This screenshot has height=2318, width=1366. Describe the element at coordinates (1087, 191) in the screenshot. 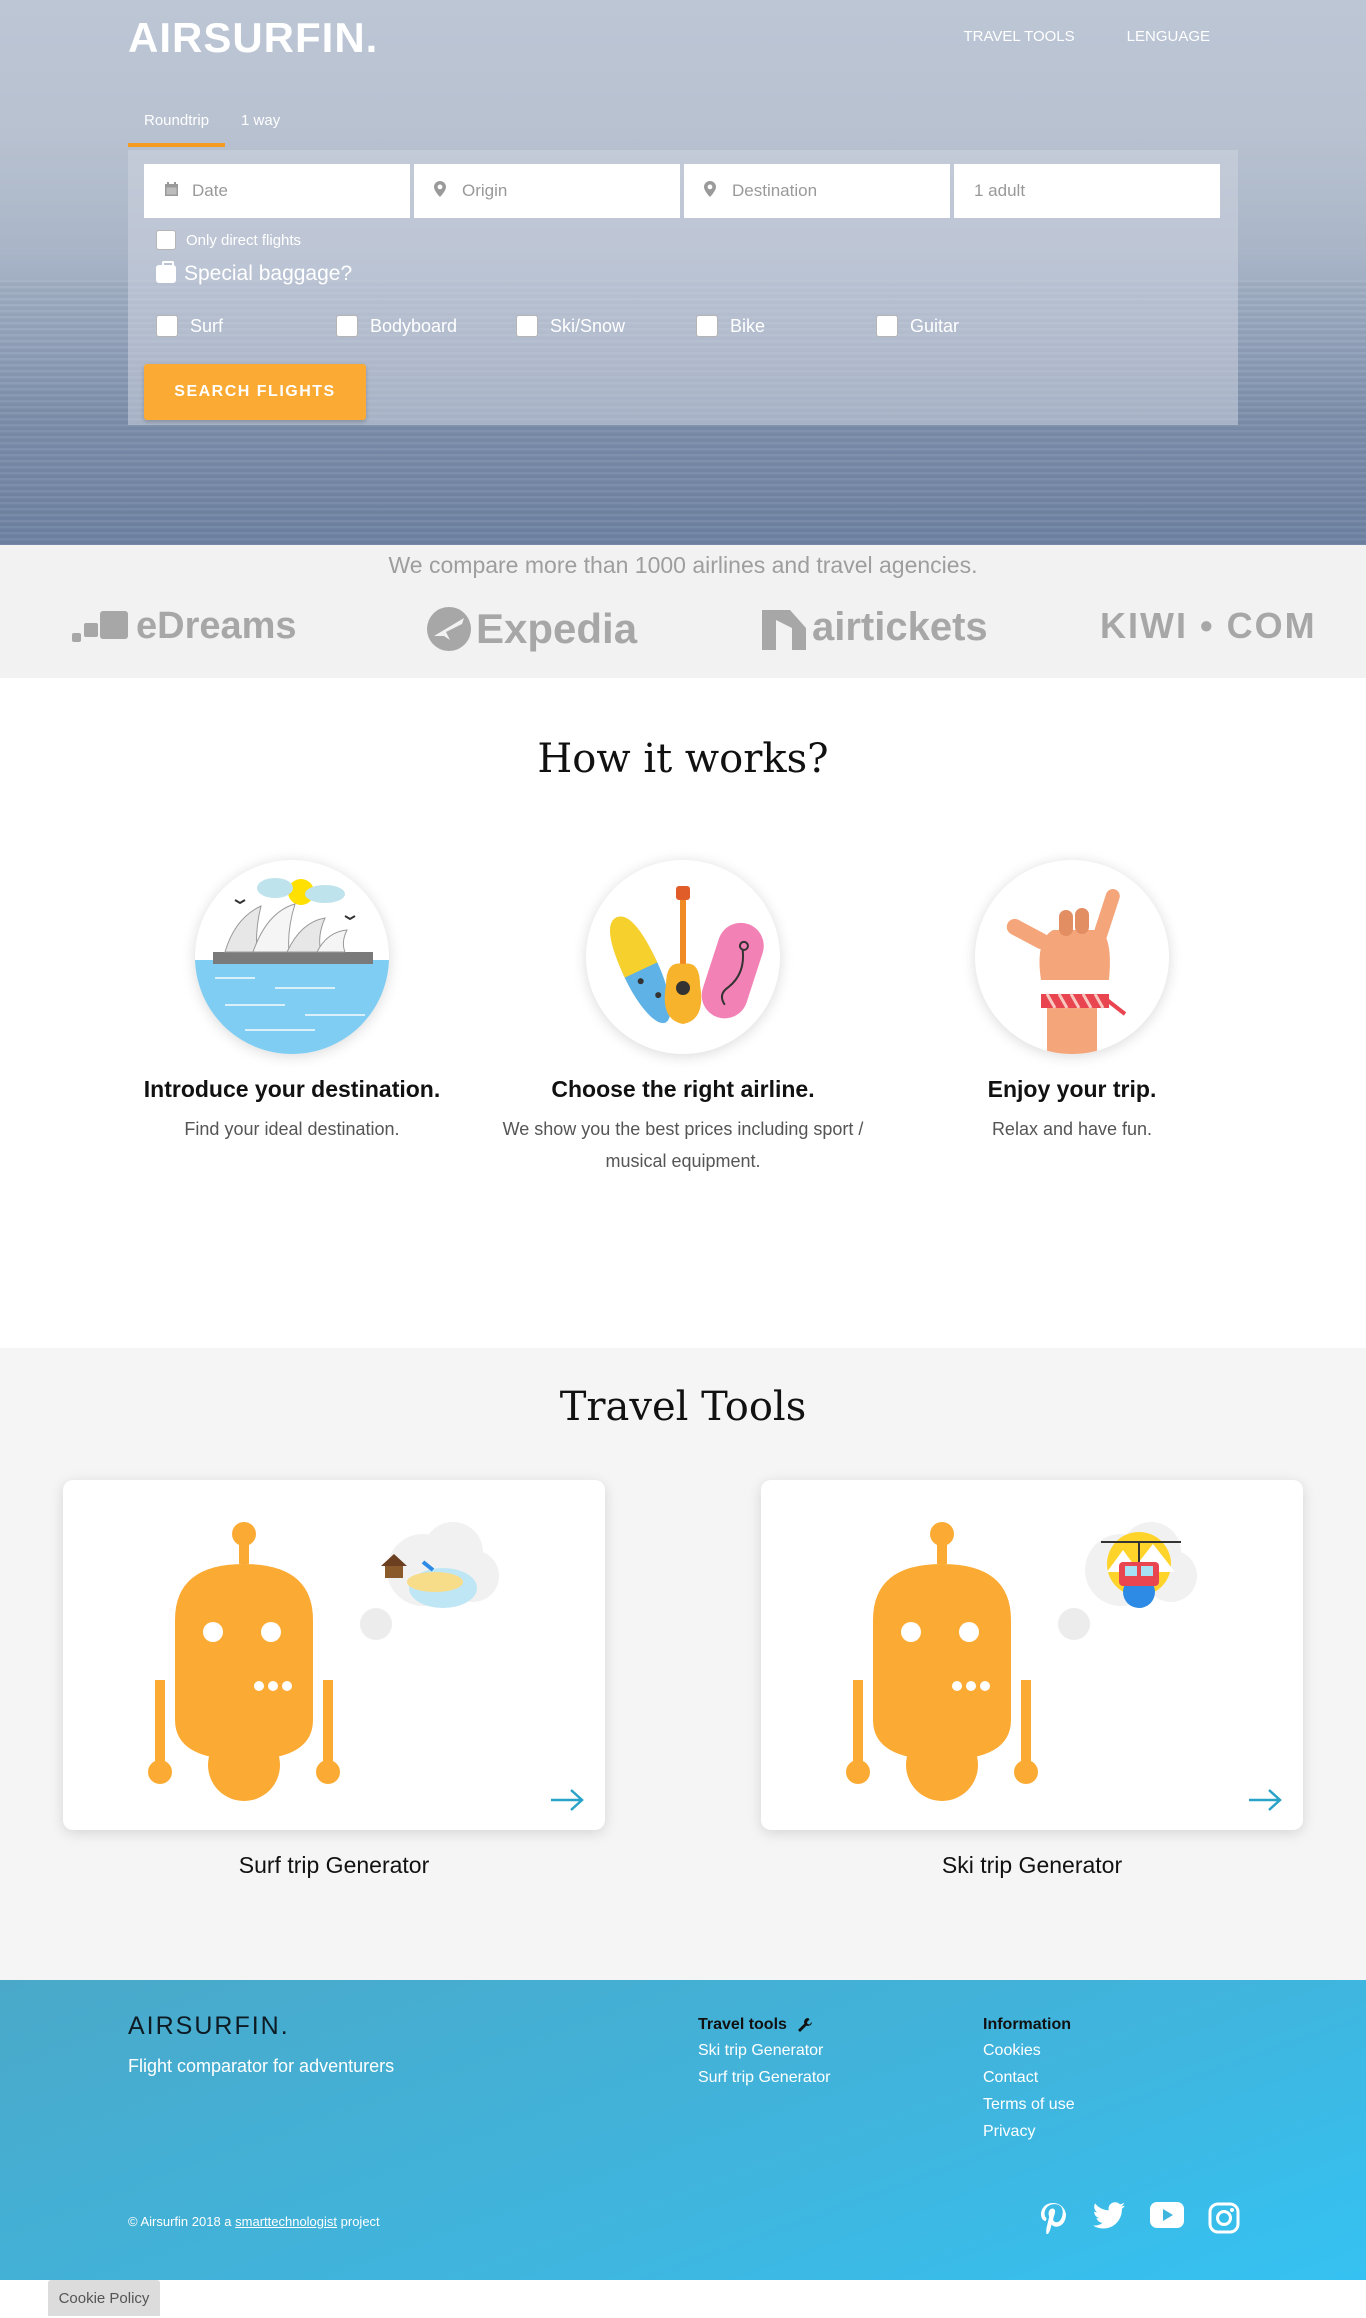

I see `passengers-select: 1 adult` at that location.